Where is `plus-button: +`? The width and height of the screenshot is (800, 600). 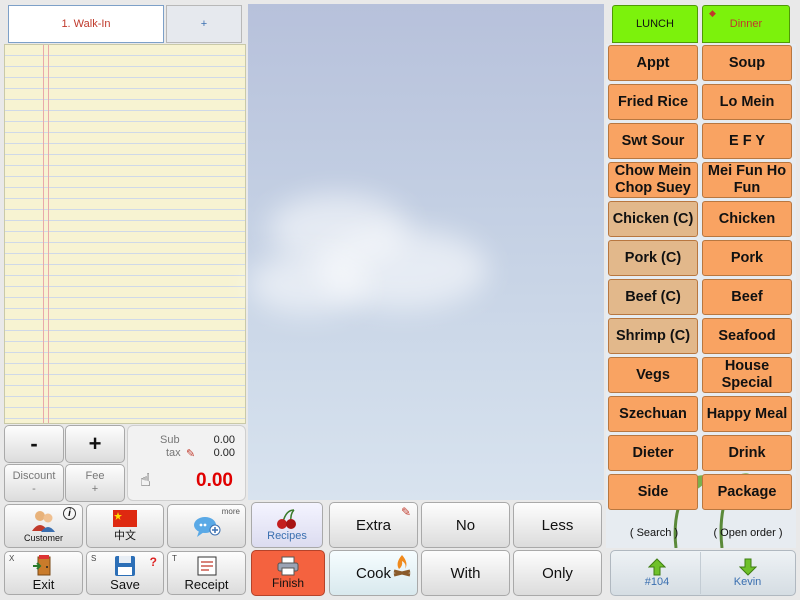
plus-button: + is located at coordinates (95, 444).